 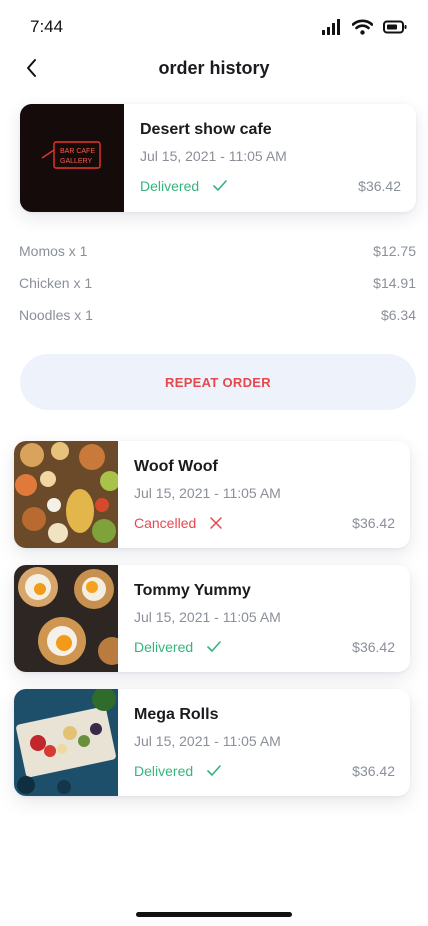 What do you see at coordinates (192, 590) in the screenshot?
I see `restaurant-name: Tommy Yummy` at bounding box center [192, 590].